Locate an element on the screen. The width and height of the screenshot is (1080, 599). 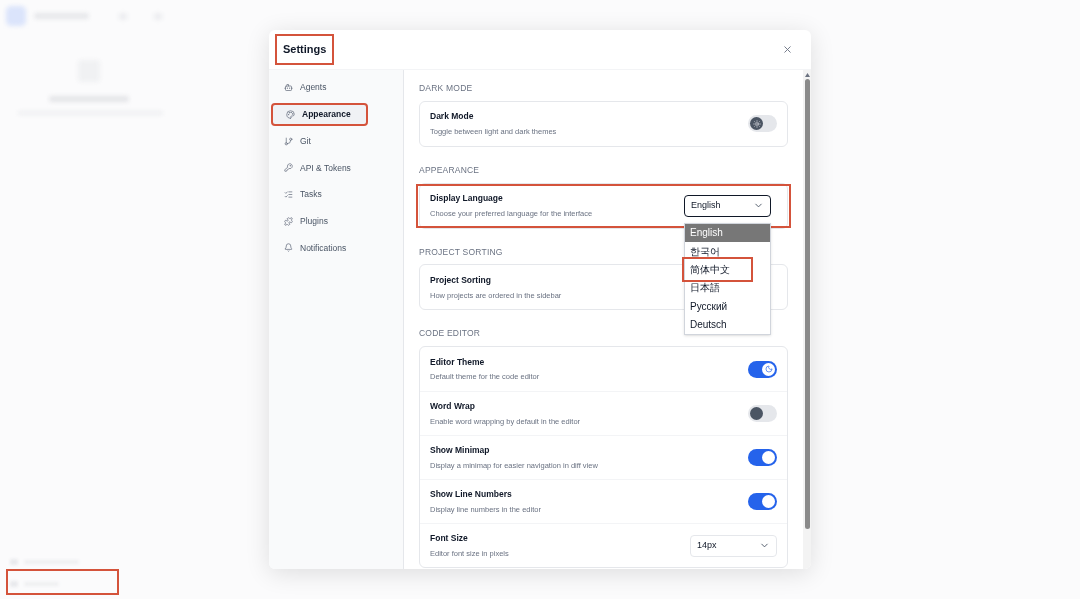
setting-title: Word Wrap is located at coordinates (453, 406).